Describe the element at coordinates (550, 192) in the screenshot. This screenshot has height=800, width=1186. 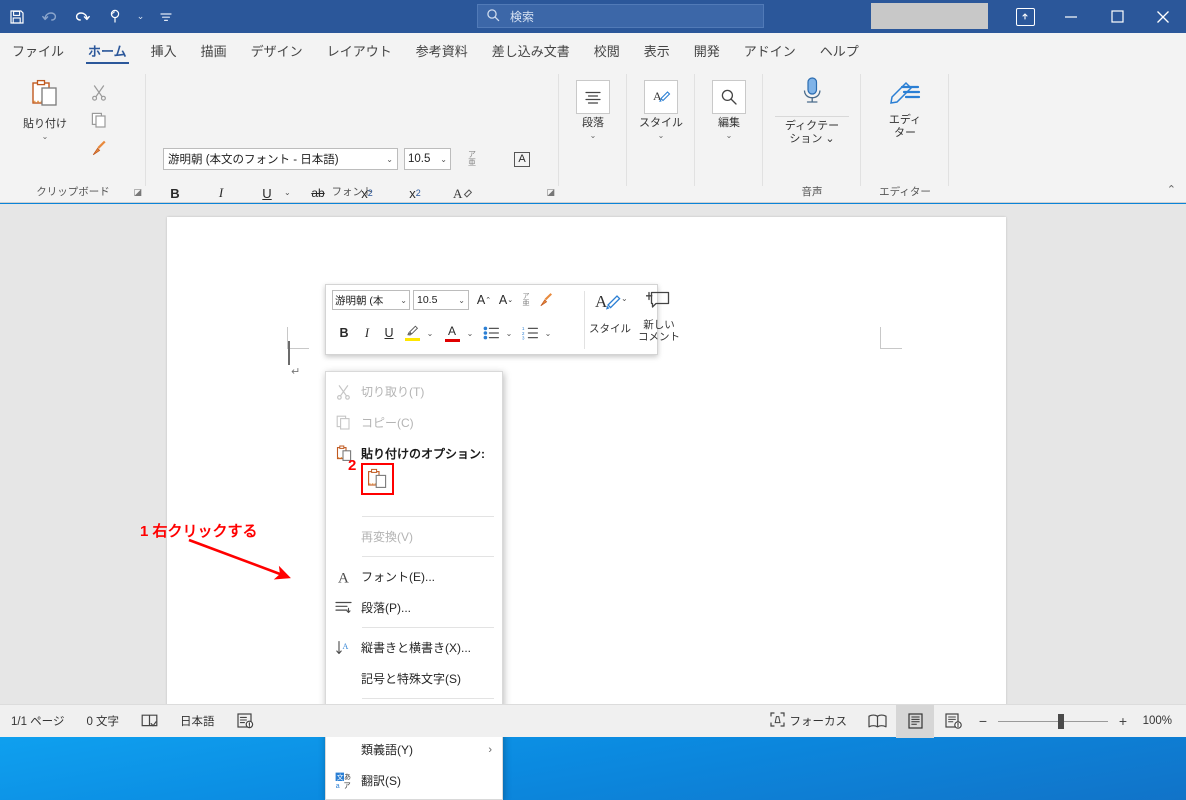
I see `font-dialog-launcher-icon: ◪` at that location.